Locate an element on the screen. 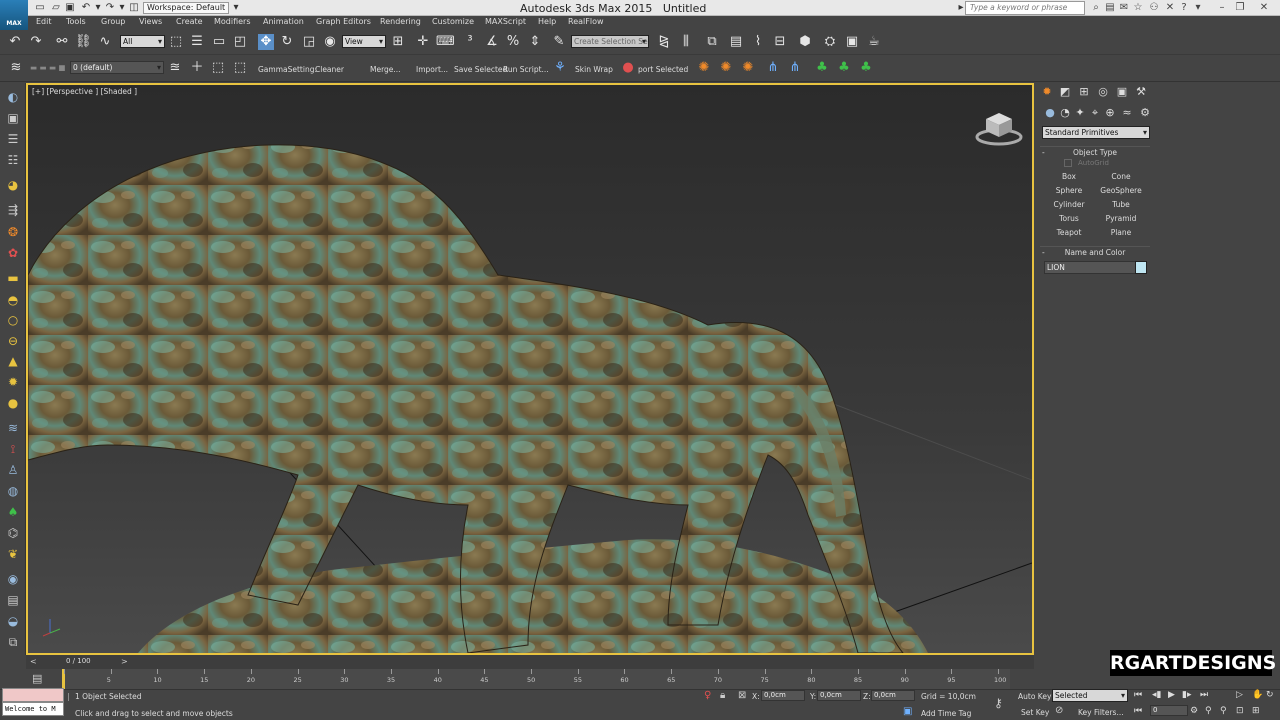 The image size is (1280, 720). select-by-name-icon: ☰ is located at coordinates (197, 42).